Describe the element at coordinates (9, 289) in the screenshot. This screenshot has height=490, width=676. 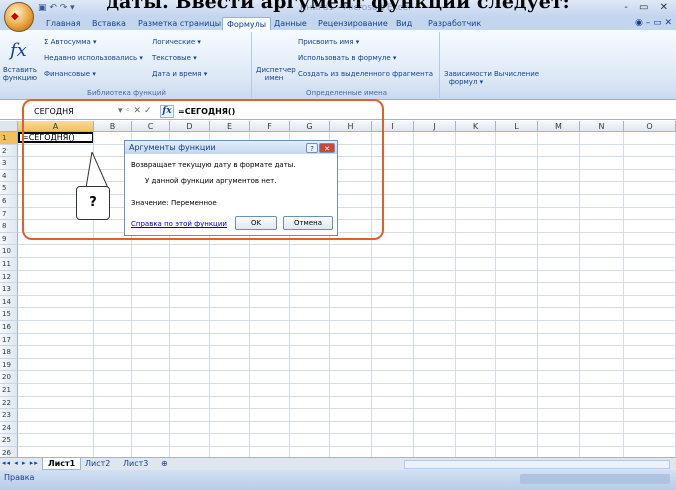
I see `row-header-13: 13` at that location.